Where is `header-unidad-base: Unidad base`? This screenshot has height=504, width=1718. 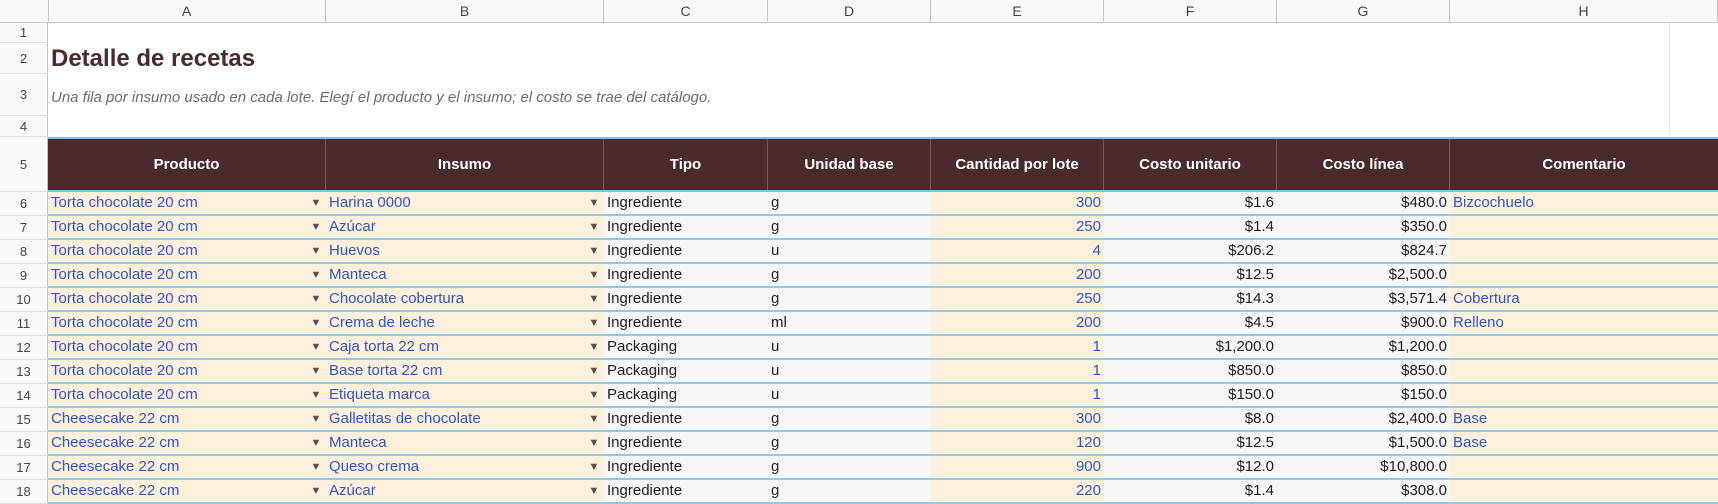 header-unidad-base: Unidad base is located at coordinates (849, 164).